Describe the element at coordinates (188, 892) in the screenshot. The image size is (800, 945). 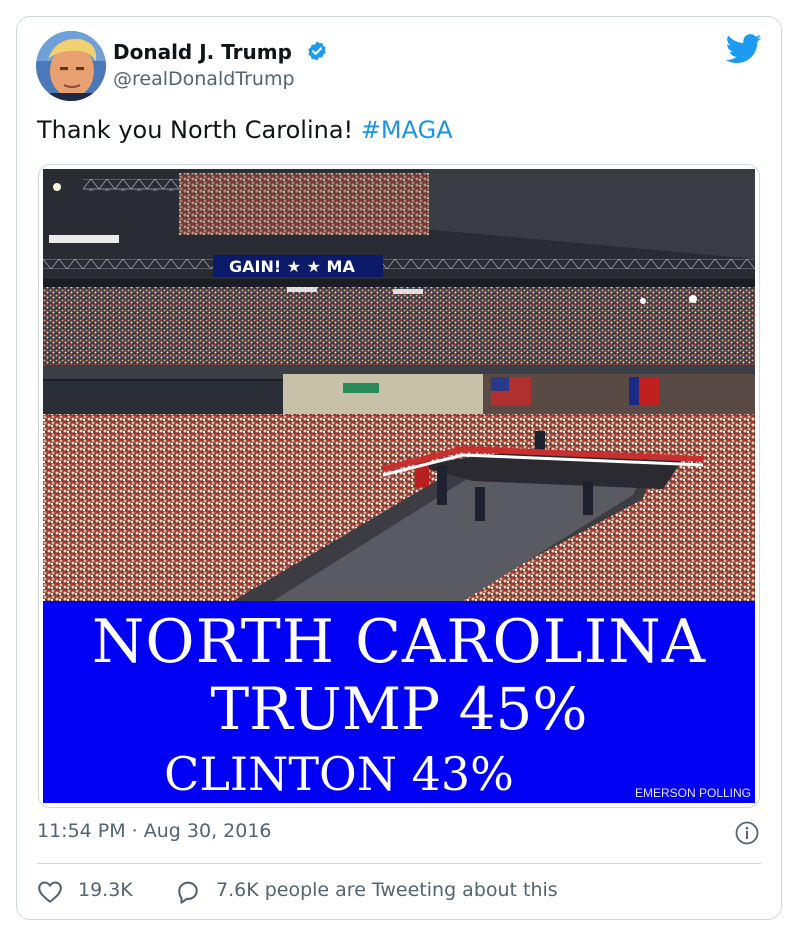
I see `speech-bubble-icon` at that location.